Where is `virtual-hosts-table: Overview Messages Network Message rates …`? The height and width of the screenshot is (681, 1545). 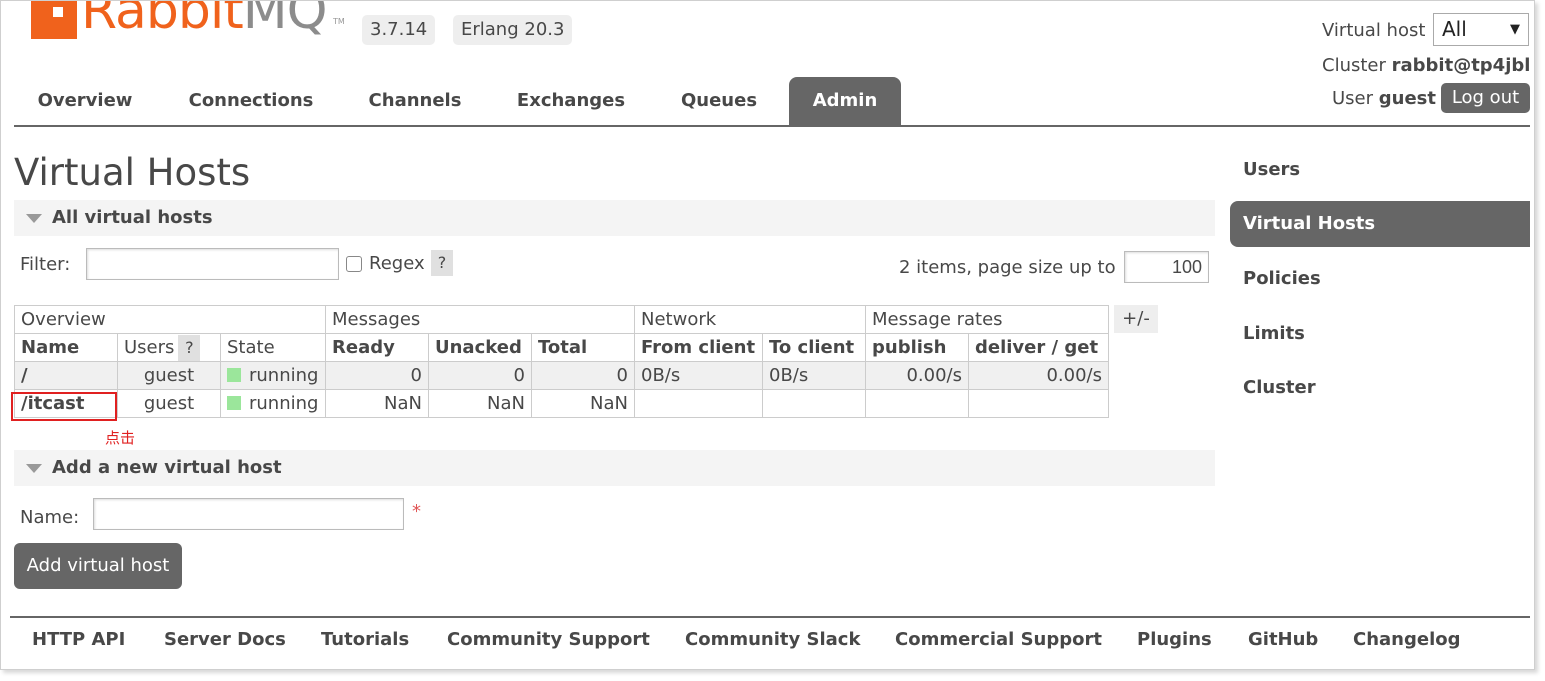
virtual-hosts-table: Overview Messages Network Message rates … is located at coordinates (561, 361).